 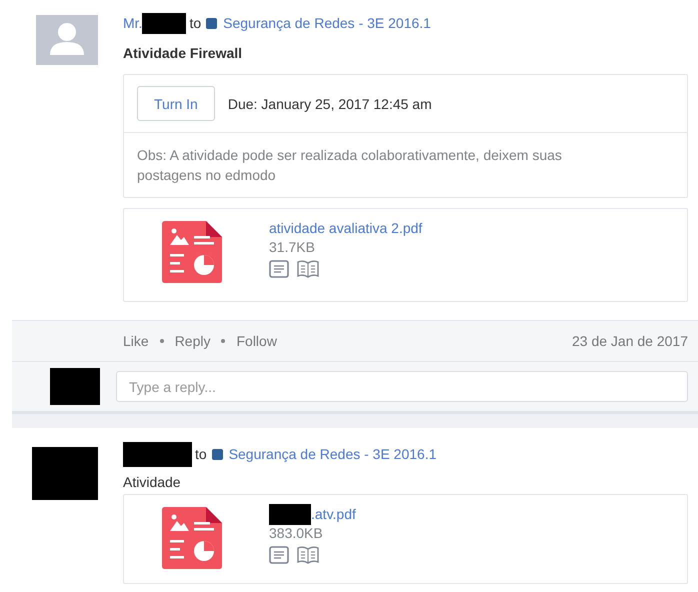 I want to click on file-size: 31.7KB, so click(x=292, y=247).